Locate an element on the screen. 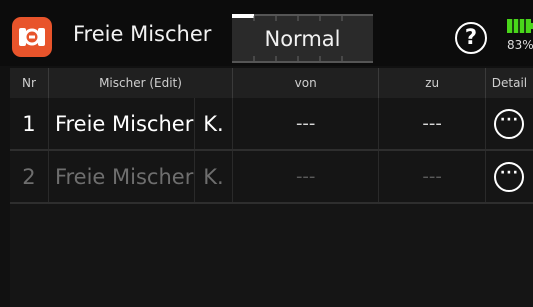 The height and width of the screenshot is (307, 533). battery-percent: 83% is located at coordinates (520, 45).